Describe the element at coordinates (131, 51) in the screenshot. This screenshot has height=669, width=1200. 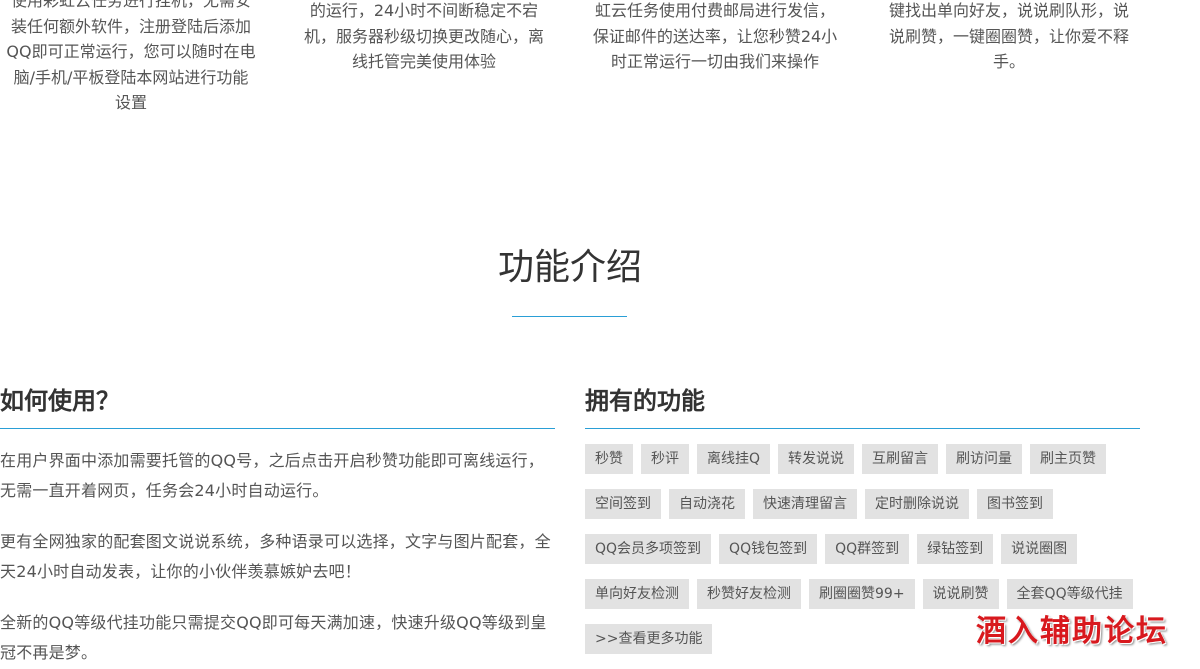
I see `feature-1-line: QQ即可正常运行，您可以随时在电` at that location.